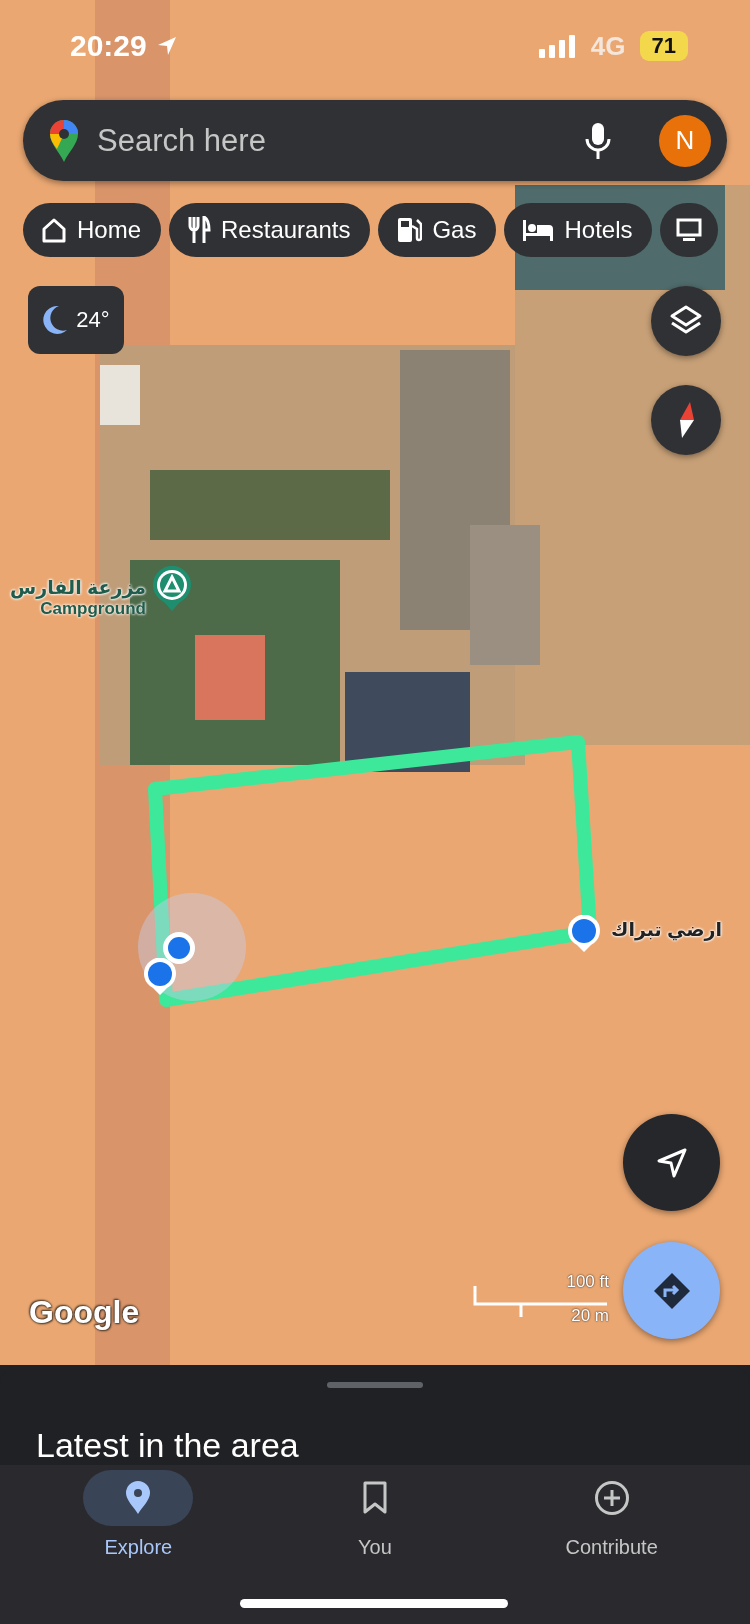 The image size is (750, 1624). What do you see at coordinates (332, 140) in the screenshot?
I see `search-field: Search here` at bounding box center [332, 140].